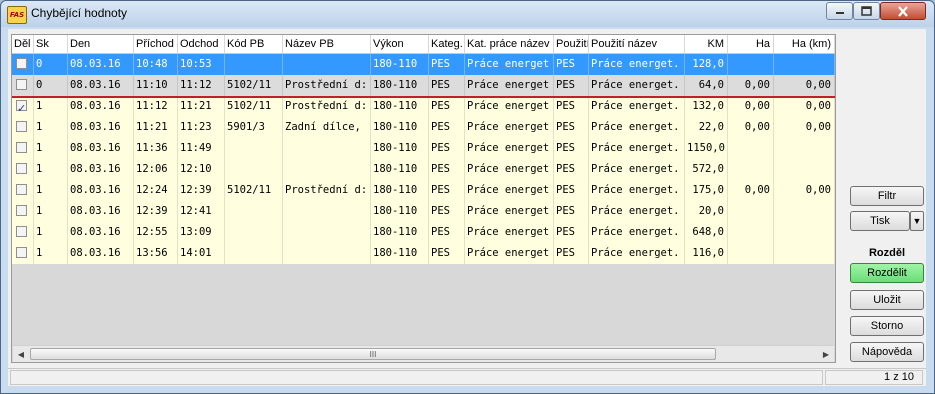 The image size is (935, 394). I want to click on cell-odchod: 12:41, so click(201, 211).